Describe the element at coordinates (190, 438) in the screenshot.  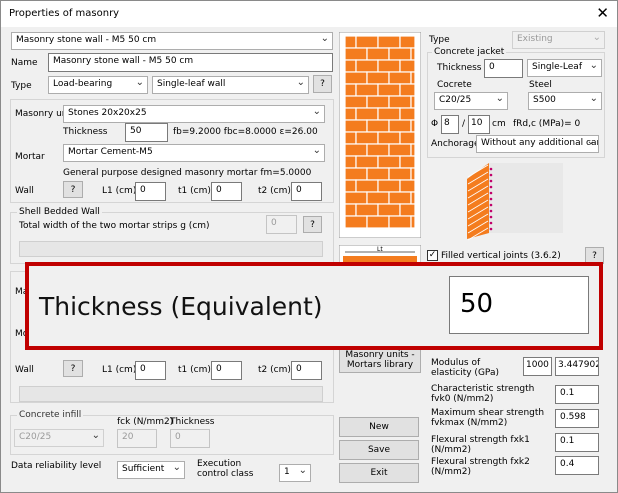
I see `infill-thickness-field: 0` at that location.